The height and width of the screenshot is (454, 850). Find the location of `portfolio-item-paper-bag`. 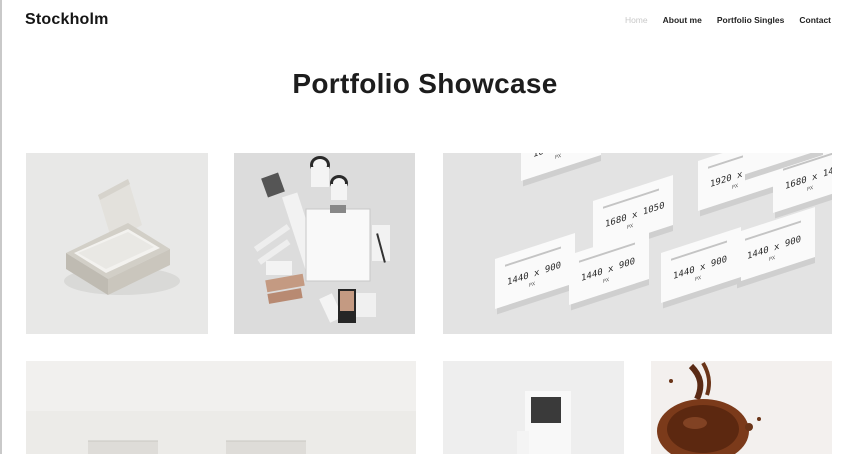

portfolio-item-paper-bag is located at coordinates (533, 407).